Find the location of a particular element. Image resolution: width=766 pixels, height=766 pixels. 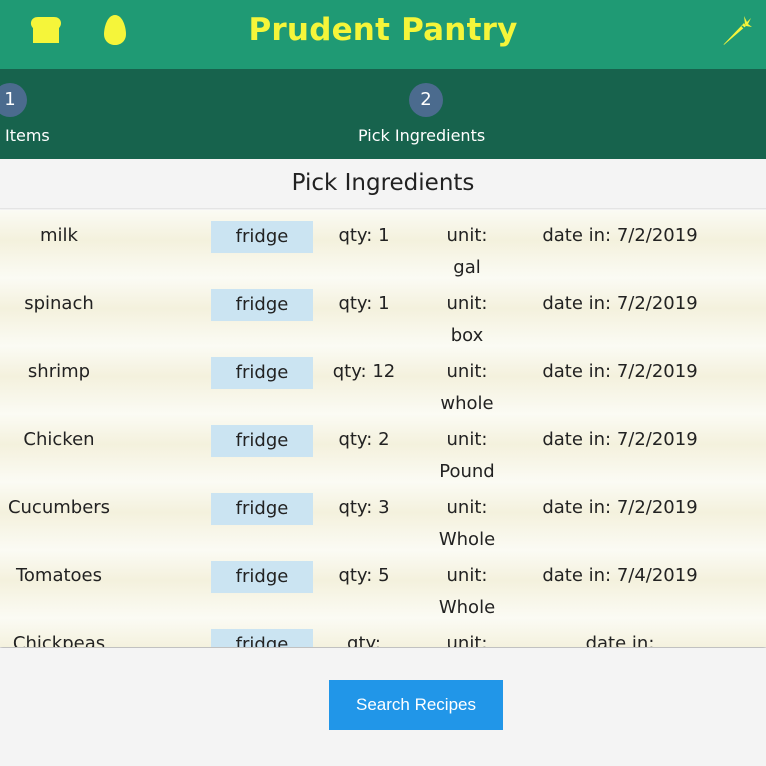

item-date: date in: is located at coordinates (620, 640).